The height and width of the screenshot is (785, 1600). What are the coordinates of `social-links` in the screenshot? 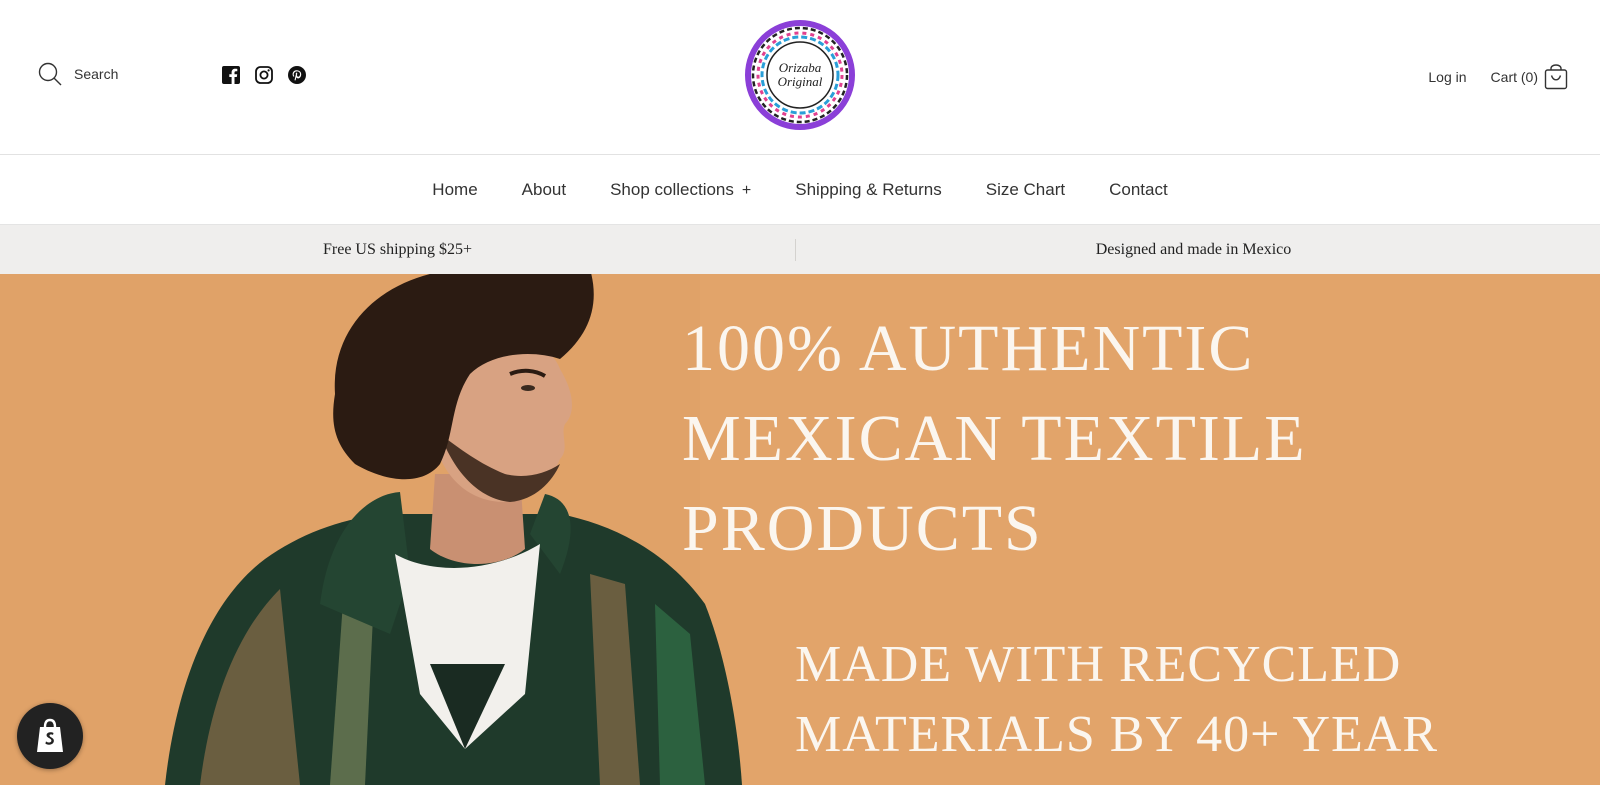 It's located at (264, 75).